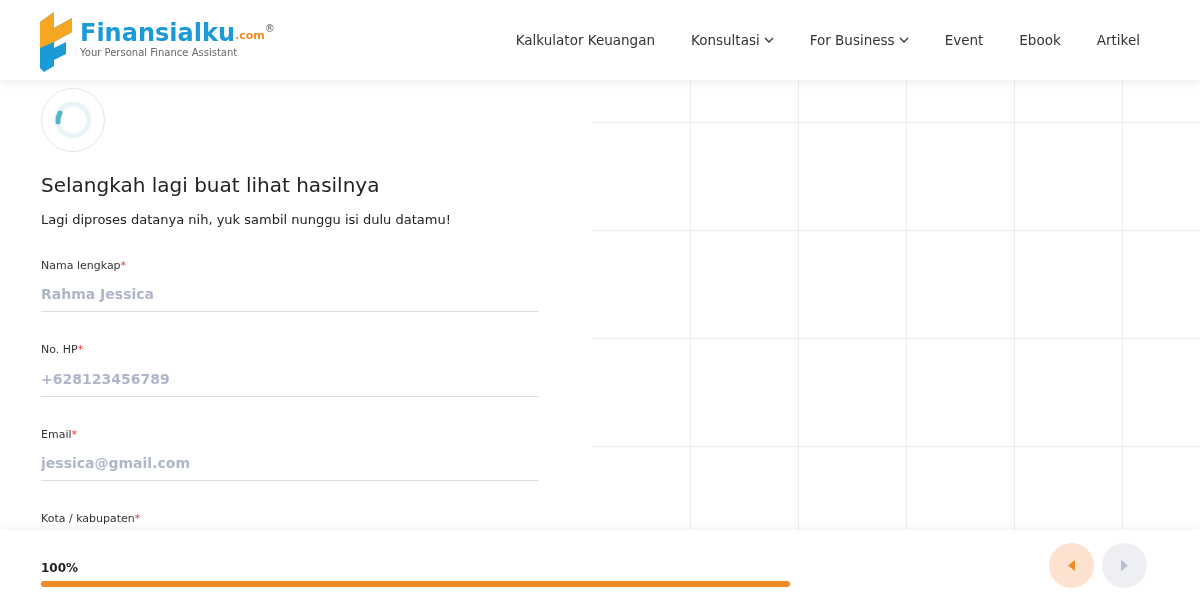 The image size is (1200, 601). What do you see at coordinates (246, 220) in the screenshot?
I see `form-subtitle: Lagi diproses datanya nih, yuk sambil nunggu isi dulu datamu!` at bounding box center [246, 220].